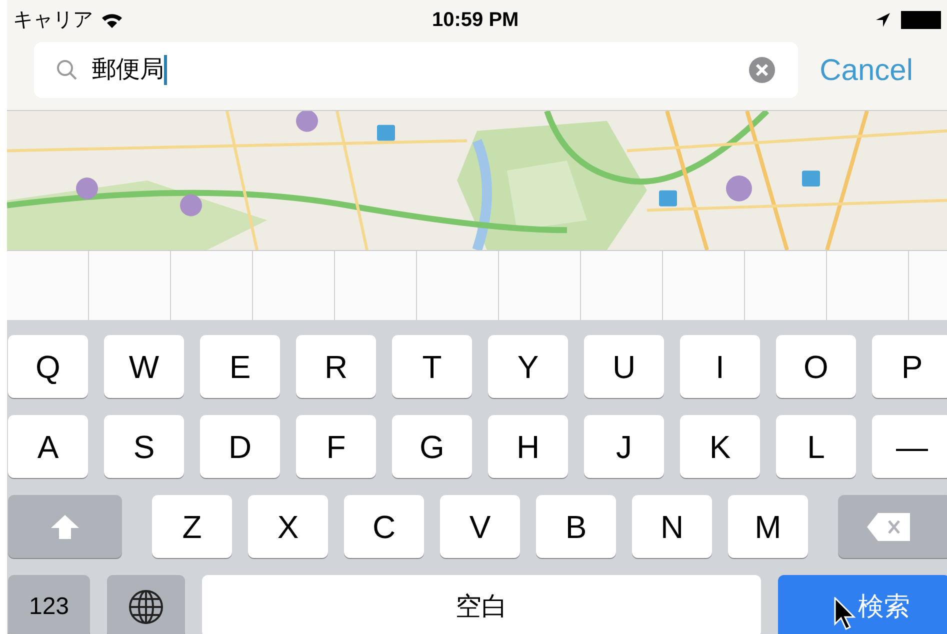 This screenshot has height=634, width=947. I want to click on space-key: 空白, so click(481, 604).